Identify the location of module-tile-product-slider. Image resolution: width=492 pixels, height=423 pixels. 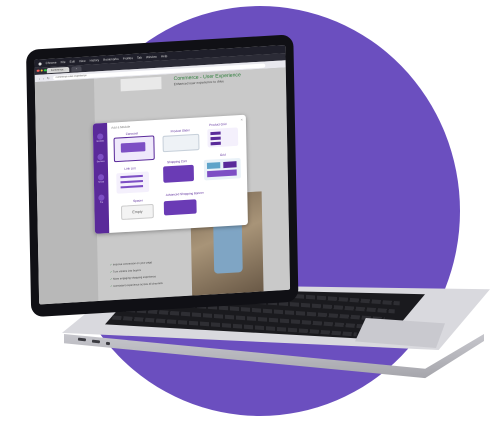
(181, 143).